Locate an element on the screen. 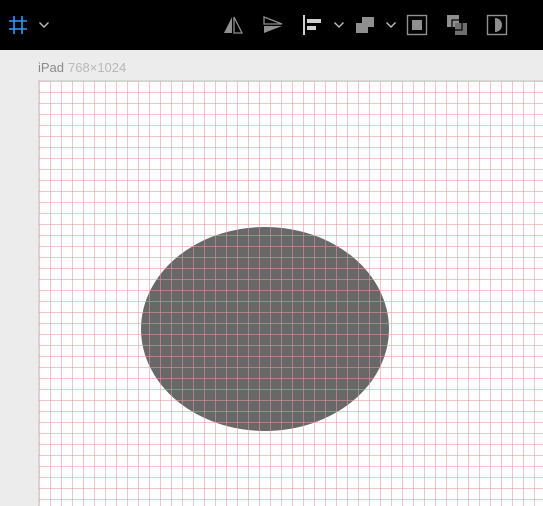 The width and height of the screenshot is (543, 506). mask-icon is located at coordinates (497, 25).